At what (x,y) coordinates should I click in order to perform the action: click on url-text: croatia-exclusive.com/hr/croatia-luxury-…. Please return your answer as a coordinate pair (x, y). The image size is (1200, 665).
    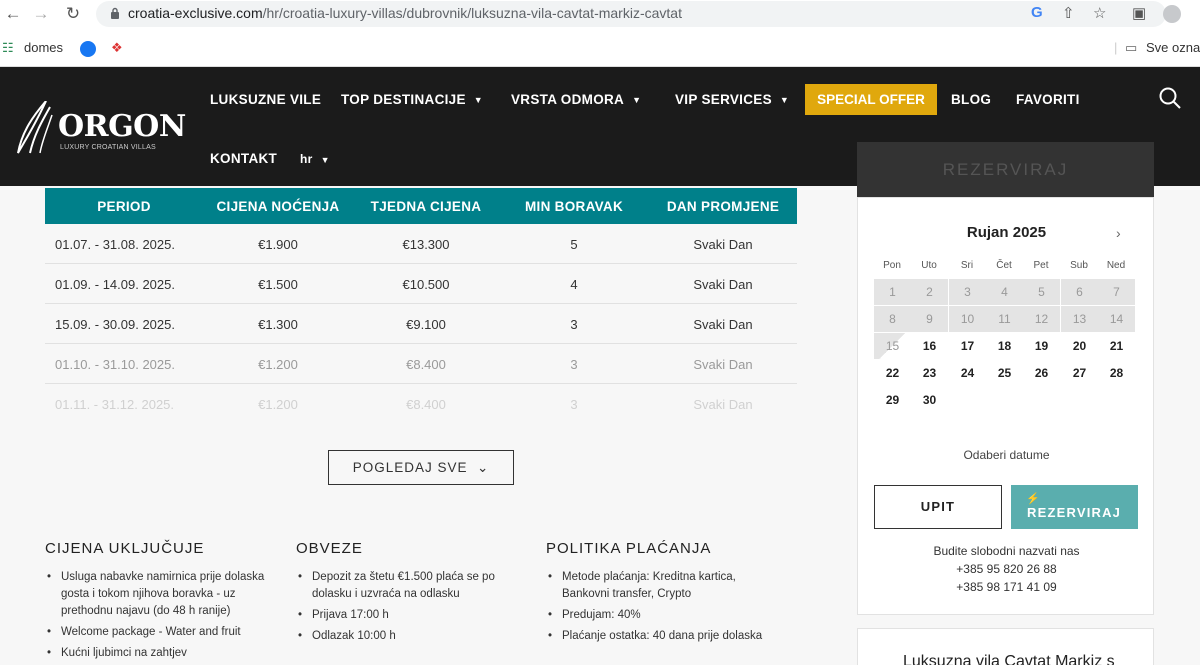
    Looking at the image, I should click on (405, 13).